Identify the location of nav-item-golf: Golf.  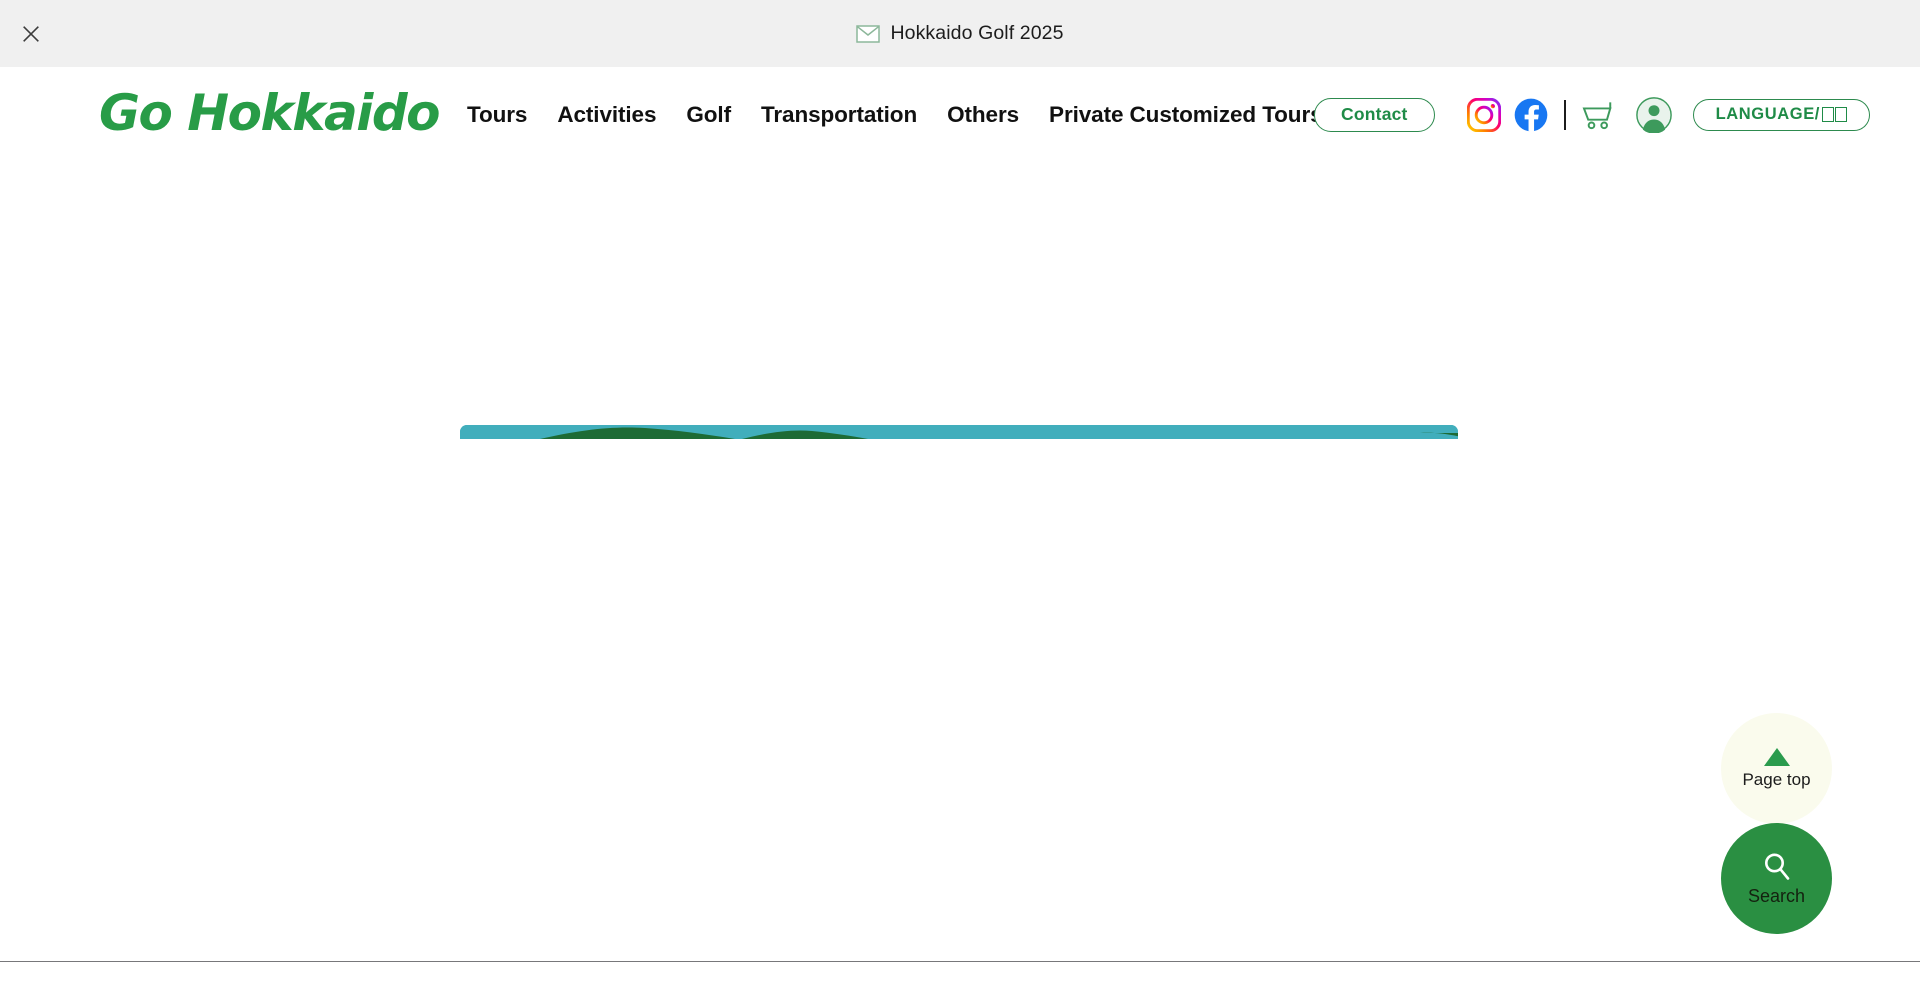
(708, 115).